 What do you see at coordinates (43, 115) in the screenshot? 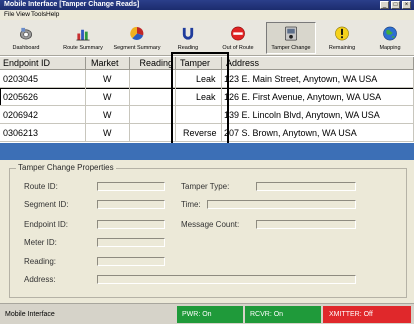
I see `endpoint-id-cell: 0206942` at bounding box center [43, 115].